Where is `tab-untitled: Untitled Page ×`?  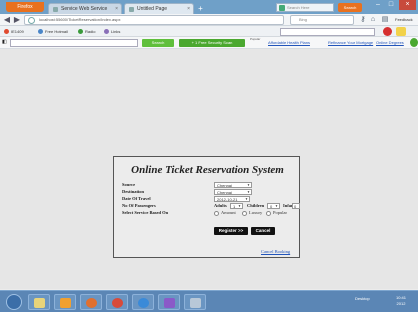 tab-untitled: Untitled Page × is located at coordinates (159, 8).